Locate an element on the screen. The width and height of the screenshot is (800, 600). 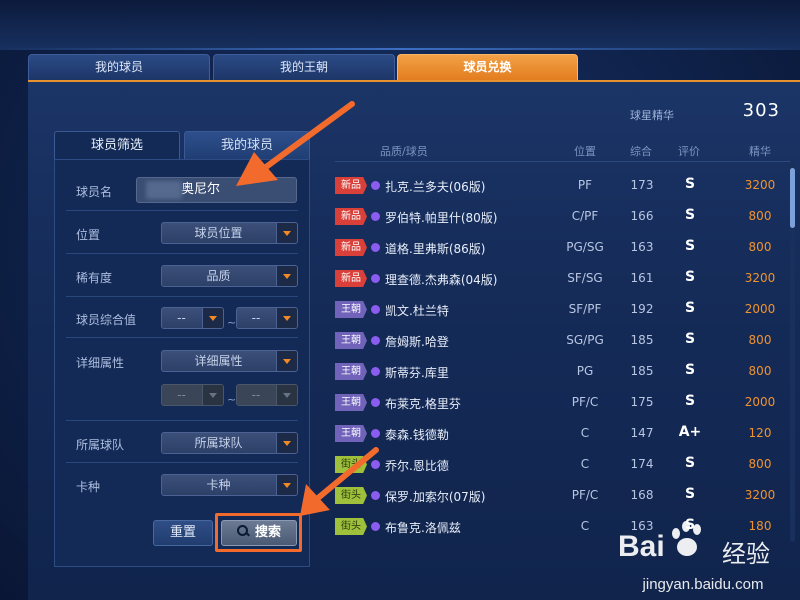
player-position: SF/SG is located at coordinates (585, 278).